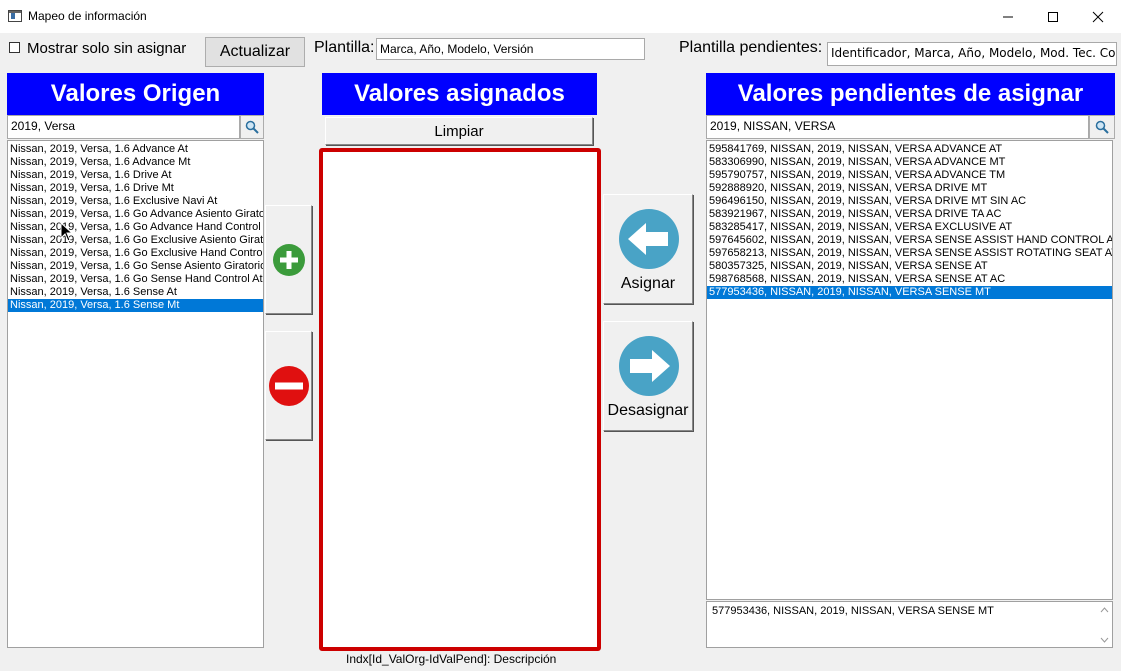  I want to click on scroll-arrows-icon, so click(1104, 625).